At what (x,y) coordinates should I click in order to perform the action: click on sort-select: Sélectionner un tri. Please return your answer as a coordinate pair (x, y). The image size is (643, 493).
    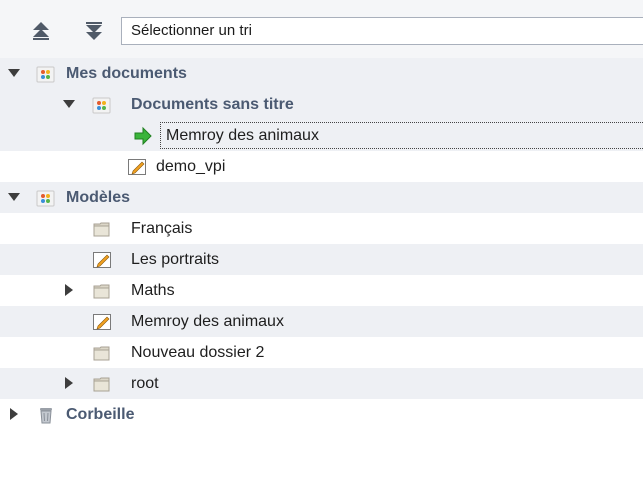
    Looking at the image, I should click on (382, 31).